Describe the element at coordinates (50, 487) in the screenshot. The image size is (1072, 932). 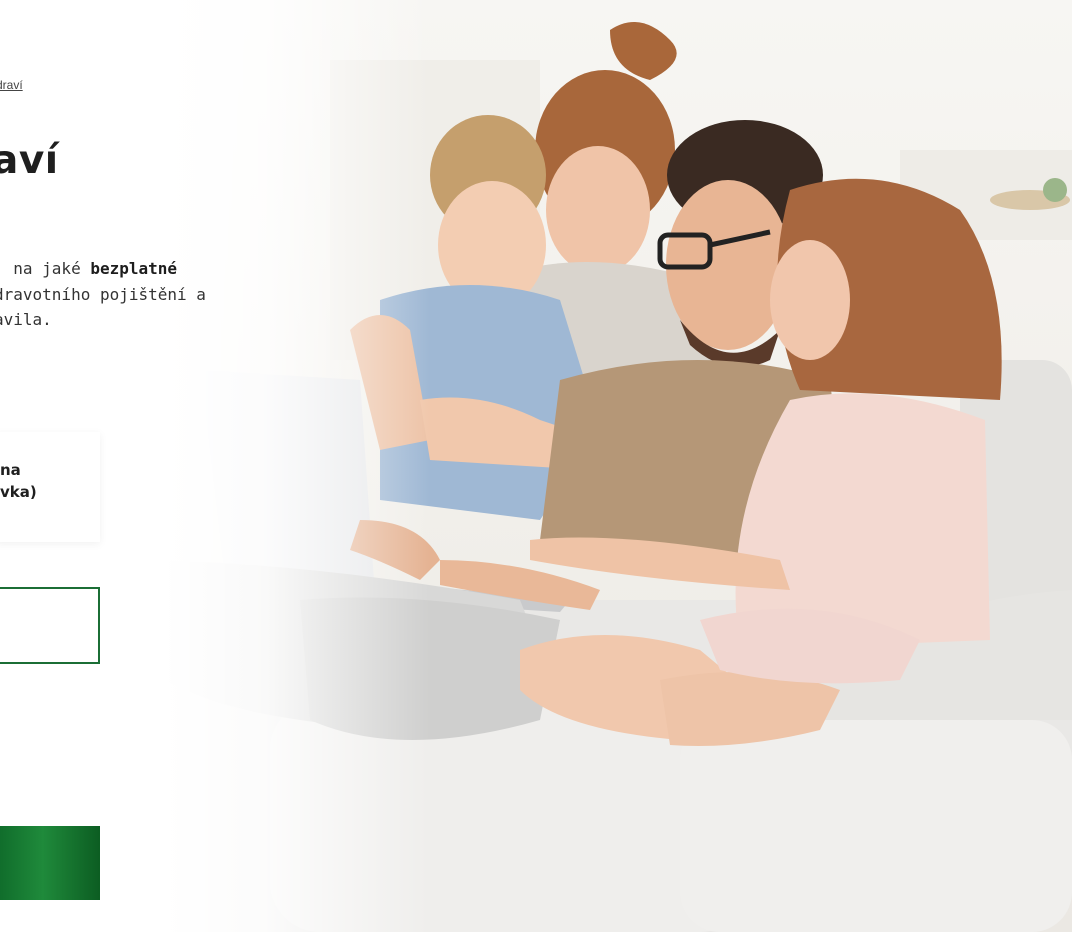
I see `option-card: na vka)` at that location.